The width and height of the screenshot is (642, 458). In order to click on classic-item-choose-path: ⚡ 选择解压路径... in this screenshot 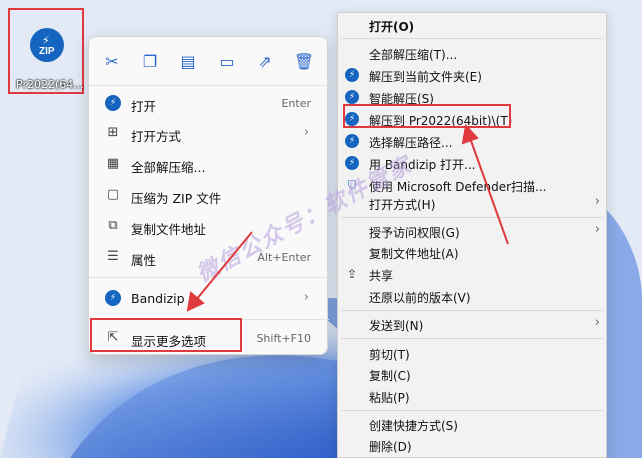, I will do `click(473, 141)`.